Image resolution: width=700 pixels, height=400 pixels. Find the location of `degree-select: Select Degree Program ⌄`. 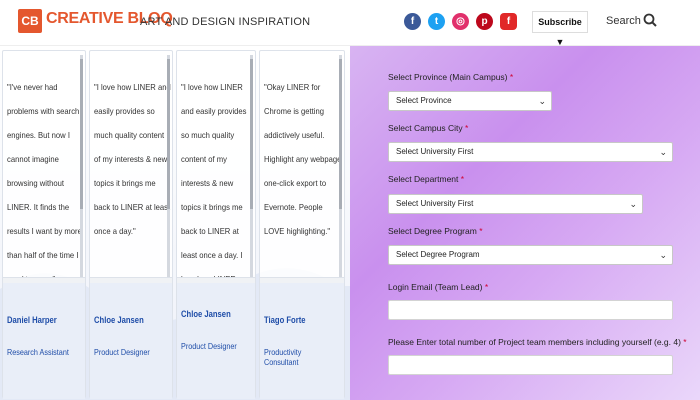

degree-select: Select Degree Program ⌄ is located at coordinates (530, 255).